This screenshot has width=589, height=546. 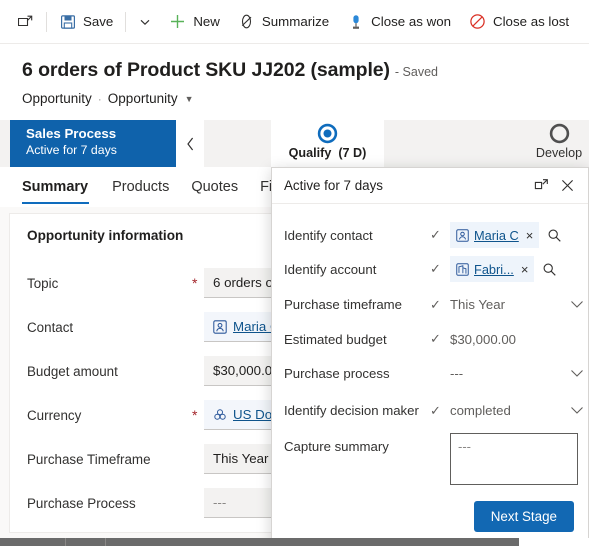 What do you see at coordinates (430, 373) in the screenshot?
I see `step-purchase-process: Purchase process ---` at bounding box center [430, 373].